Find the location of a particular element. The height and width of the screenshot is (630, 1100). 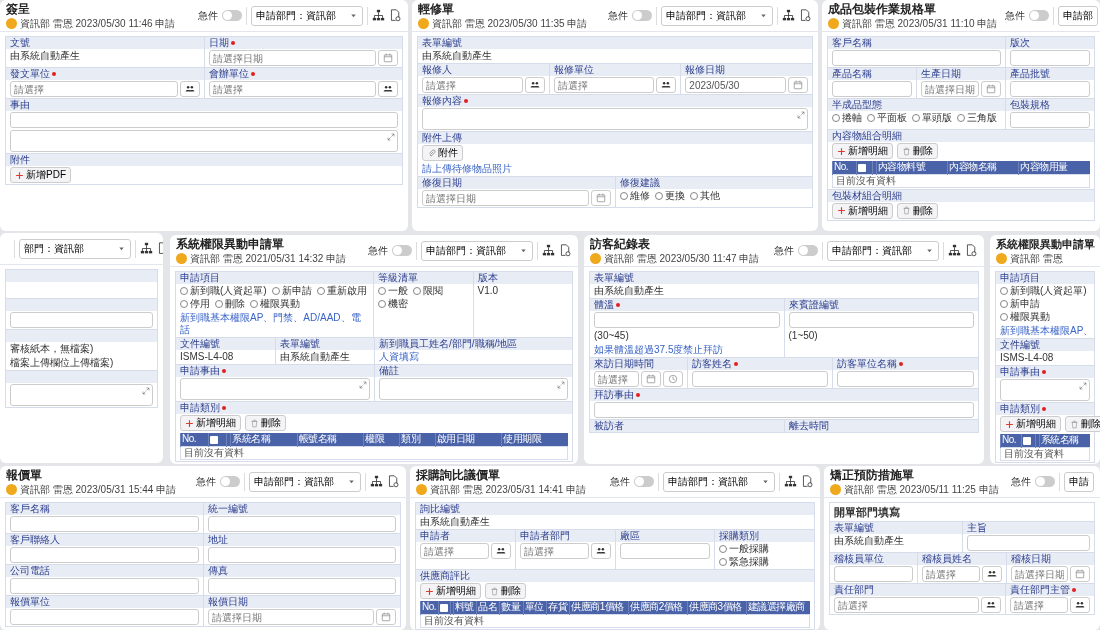

add-button: 新增PDF is located at coordinates (40, 175).